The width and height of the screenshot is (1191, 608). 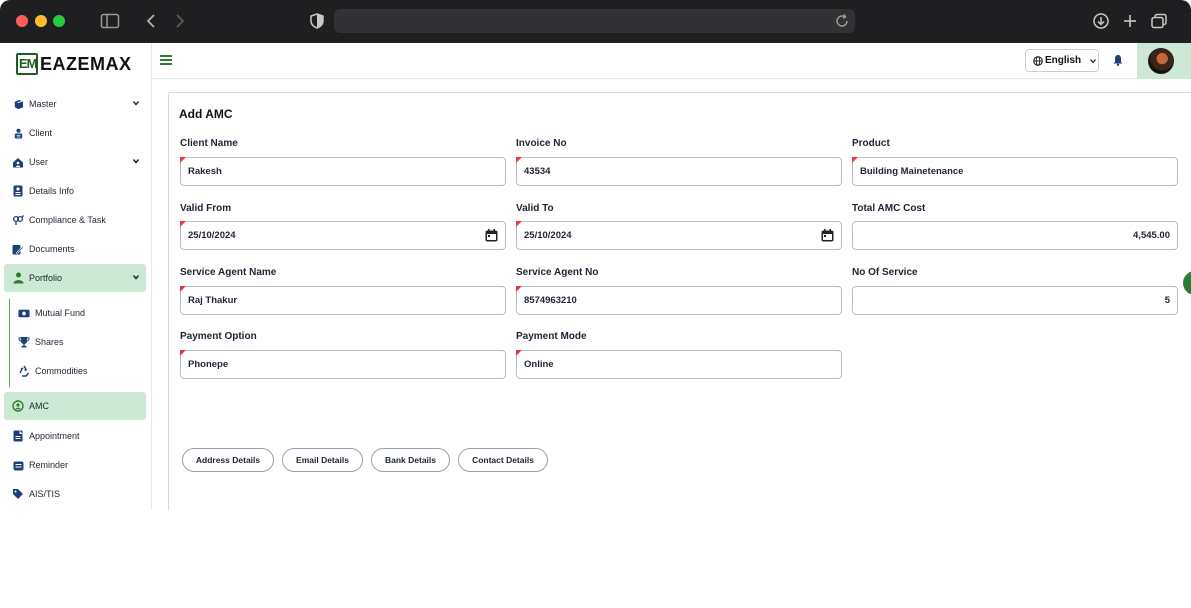 I want to click on shield-icon, so click(x=317, y=21).